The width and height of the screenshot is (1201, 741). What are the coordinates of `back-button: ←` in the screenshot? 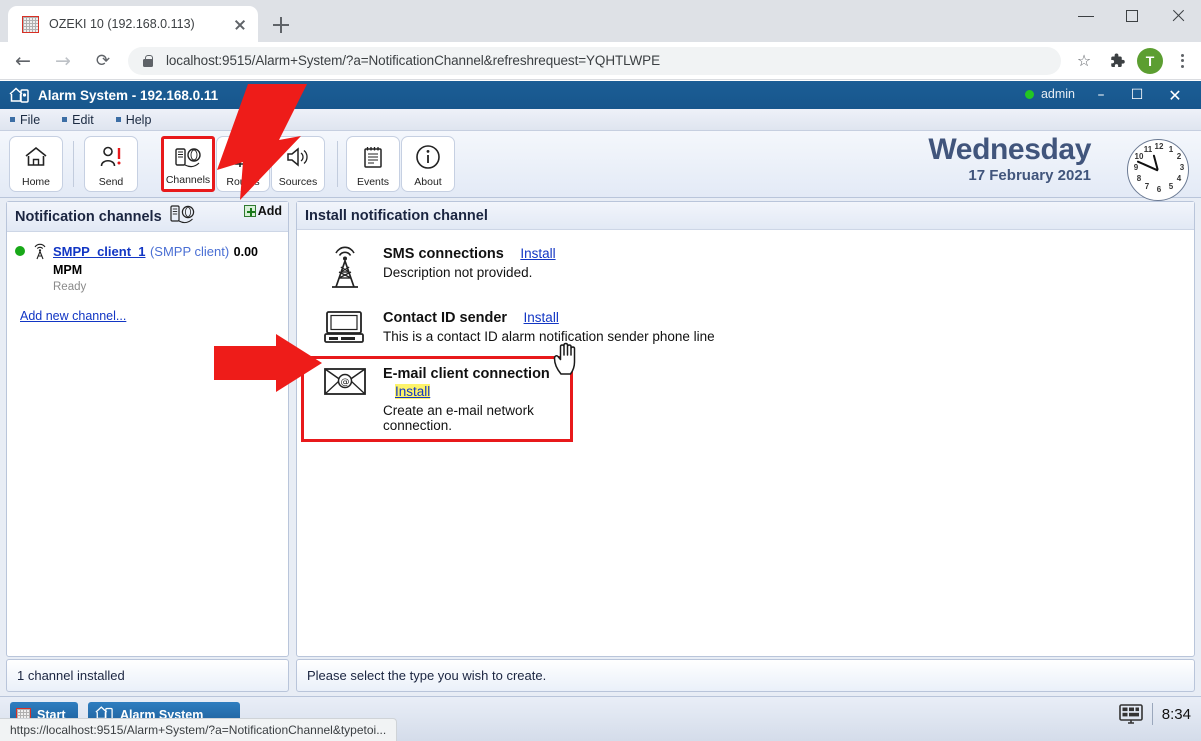 It's located at (23, 61).